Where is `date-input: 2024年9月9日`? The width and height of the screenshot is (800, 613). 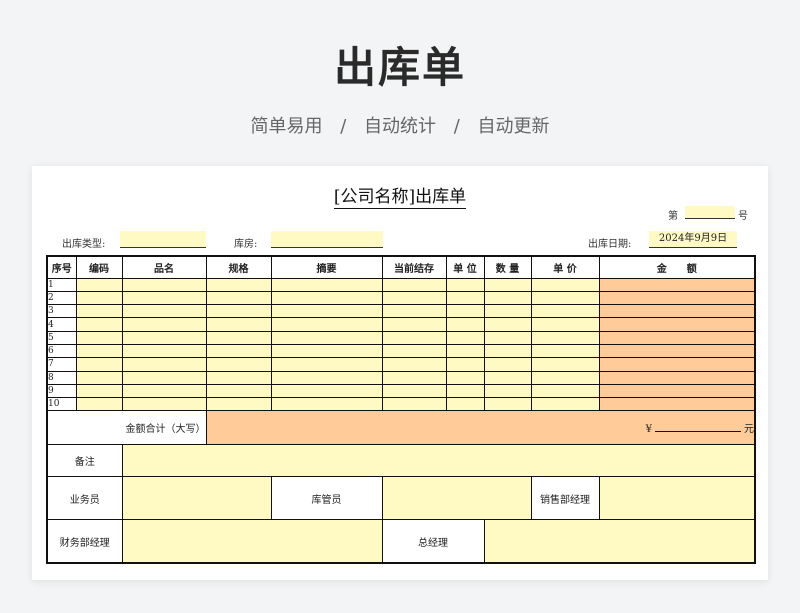 date-input: 2024年9月9日 is located at coordinates (693, 239).